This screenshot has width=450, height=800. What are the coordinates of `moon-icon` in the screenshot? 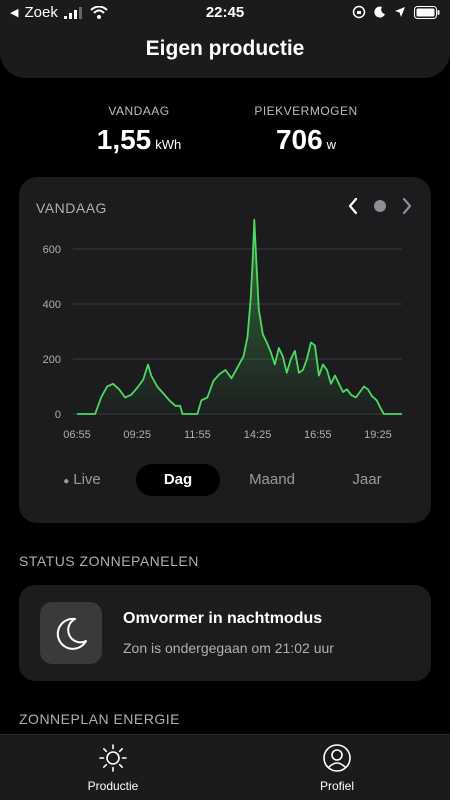 It's located at (71, 633).